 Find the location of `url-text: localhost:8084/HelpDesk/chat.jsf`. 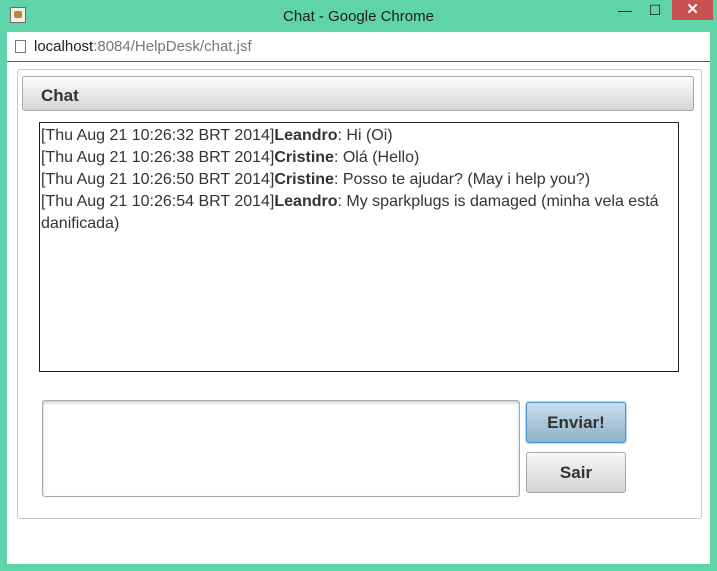

url-text: localhost:8084/HelpDesk/chat.jsf is located at coordinates (143, 46).